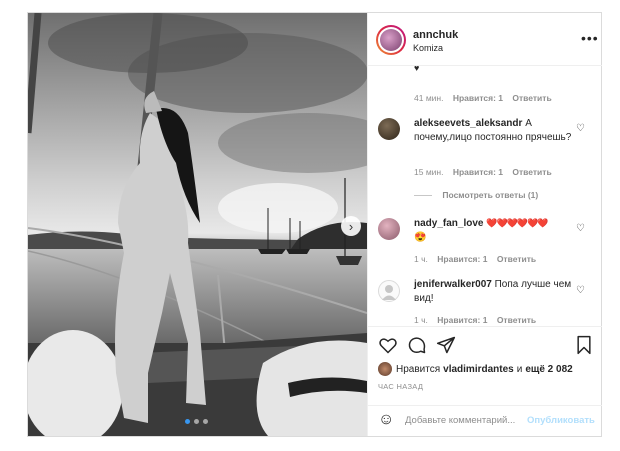 The image size is (620, 451). Describe the element at coordinates (584, 345) in the screenshot. I see `save-bookmark-icon` at that location.